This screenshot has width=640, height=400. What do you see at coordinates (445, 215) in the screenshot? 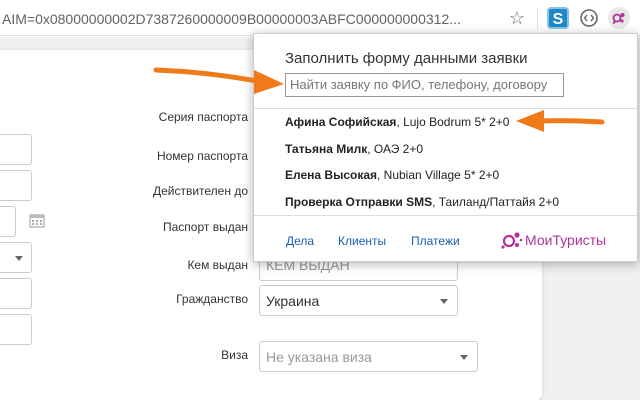
I see `popup-divider` at bounding box center [445, 215].